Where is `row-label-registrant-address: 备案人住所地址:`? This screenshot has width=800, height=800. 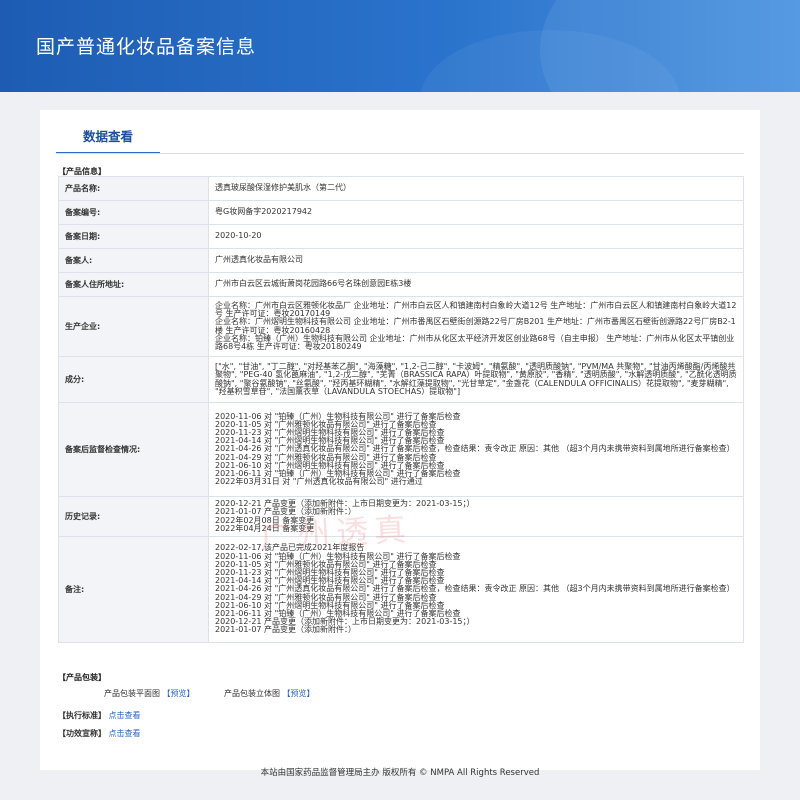 row-label-registrant-address: 备案人住所地址: is located at coordinates (133, 284).